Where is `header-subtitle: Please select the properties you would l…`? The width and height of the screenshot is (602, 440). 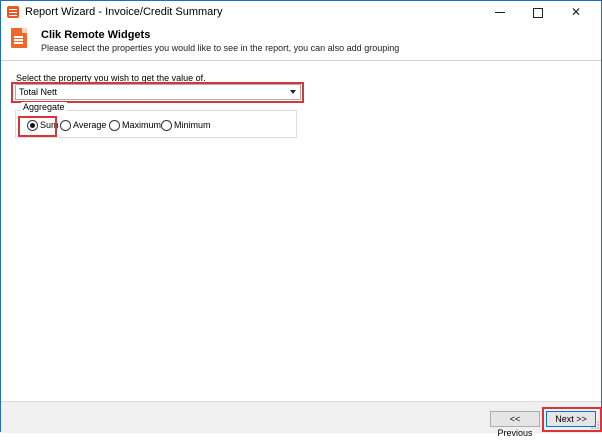 header-subtitle: Please select the properties you would l… is located at coordinates (220, 48).